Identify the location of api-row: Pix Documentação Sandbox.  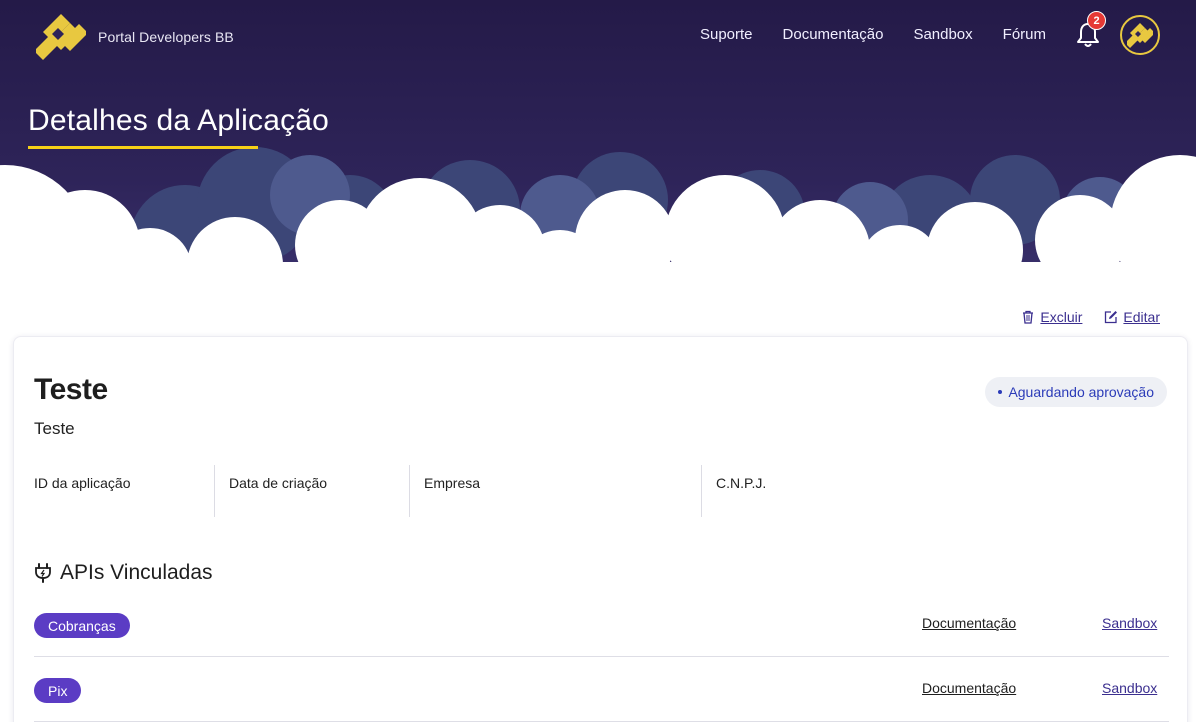
(601, 690).